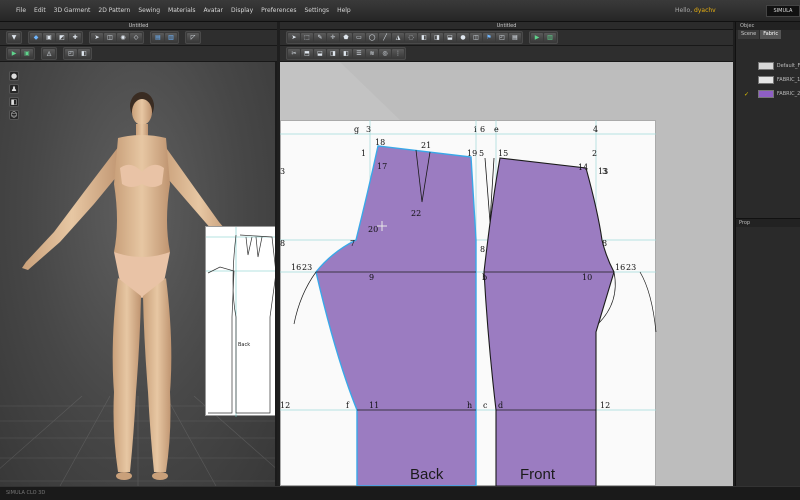 The height and width of the screenshot is (500, 800). Describe the element at coordinates (359, 53) in the screenshot. I see `pleat-icon: ☰` at that location.